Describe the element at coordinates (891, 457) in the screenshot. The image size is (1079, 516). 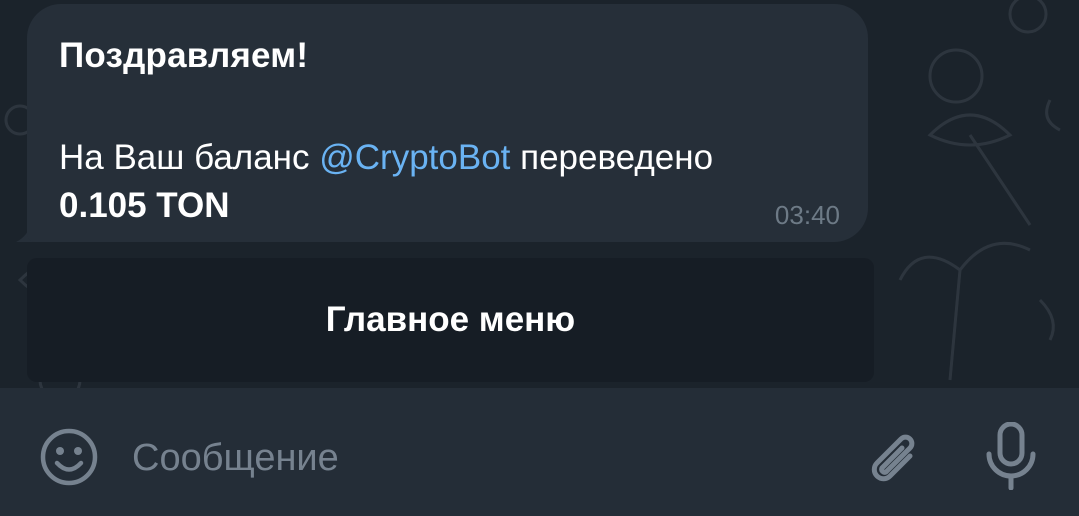
I see `paperclip-icon` at that location.